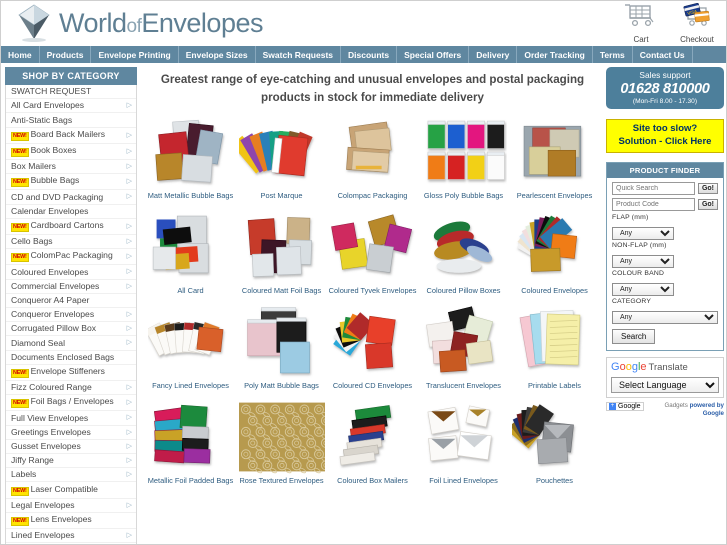 Image resolution: width=727 pixels, height=545 pixels. What do you see at coordinates (369, 54) in the screenshot?
I see `nav-item-discounts: Discounts` at bounding box center [369, 54].